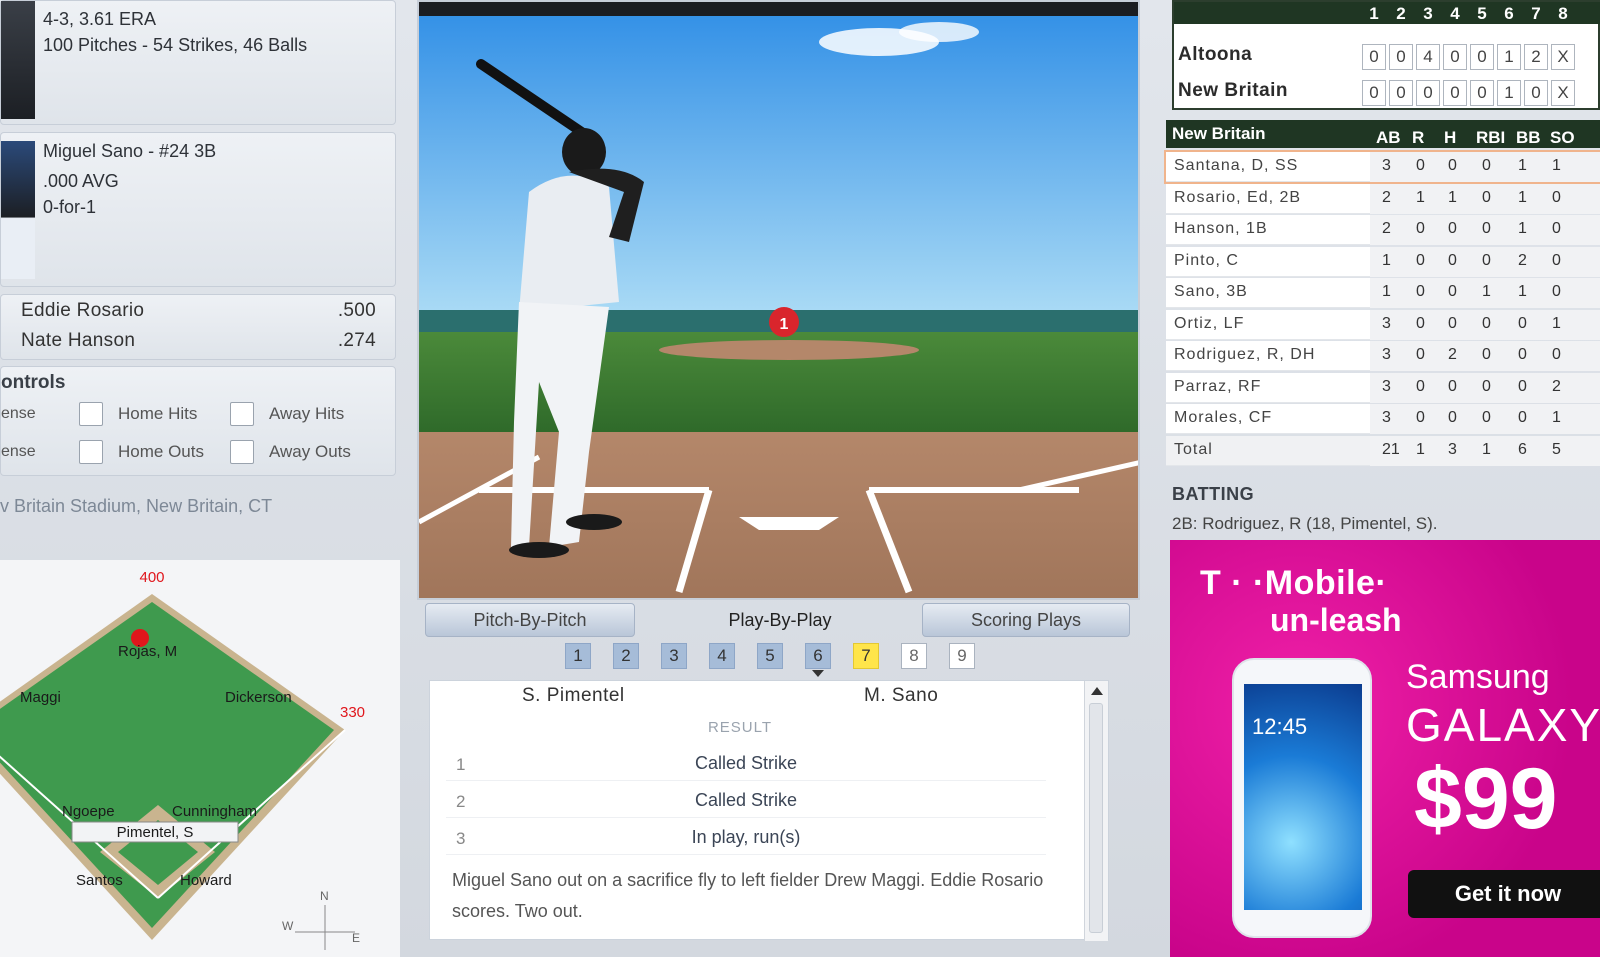  Describe the element at coordinates (1383, 419) in the screenshot. I see `boxscore-player-row: Morales, CF 3 0 0 0 0 1` at that location.